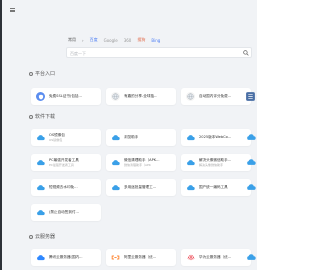 Image resolution: width=320 pixels, height=270 pixels. Describe the element at coordinates (40, 257) in the screenshot. I see `tencent-cloud-icon` at that location.